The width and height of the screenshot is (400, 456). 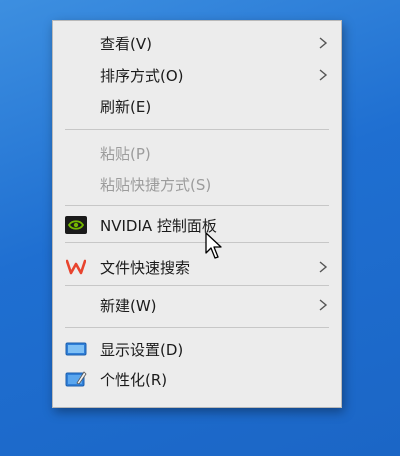 What do you see at coordinates (126, 43) in the screenshot?
I see `menu-item-label: 查看(V)` at bounding box center [126, 43].